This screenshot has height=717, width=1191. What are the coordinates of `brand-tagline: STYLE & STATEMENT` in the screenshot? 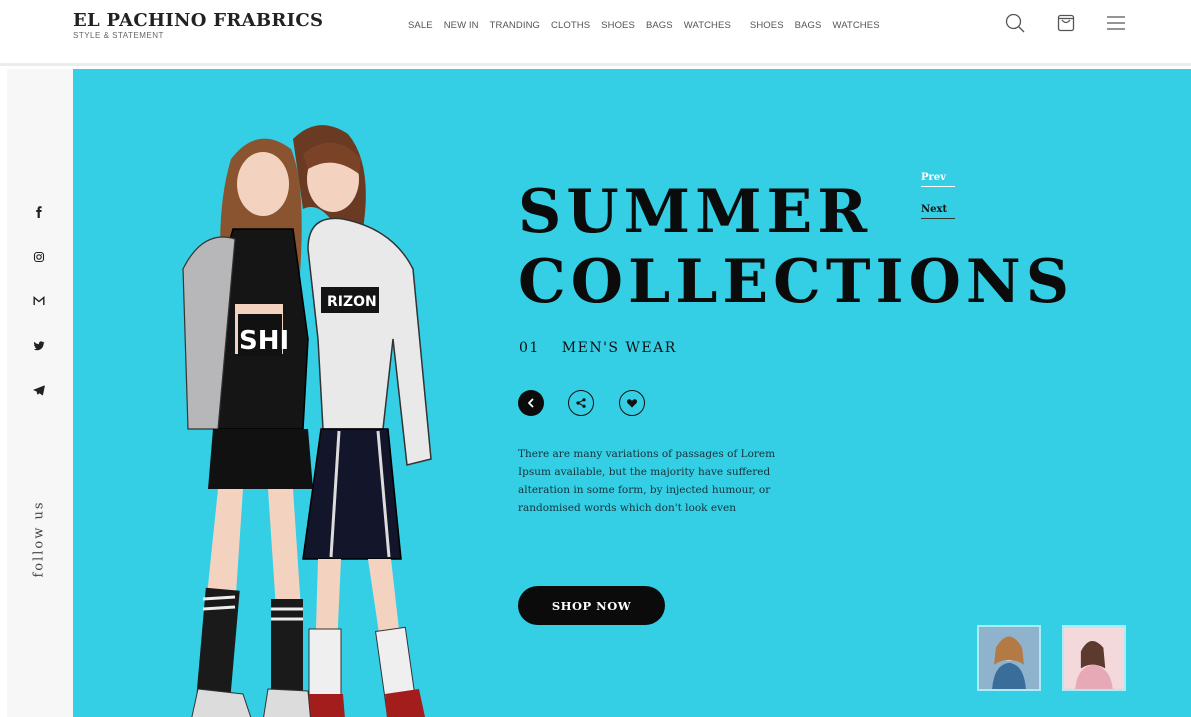 It's located at (118, 35).